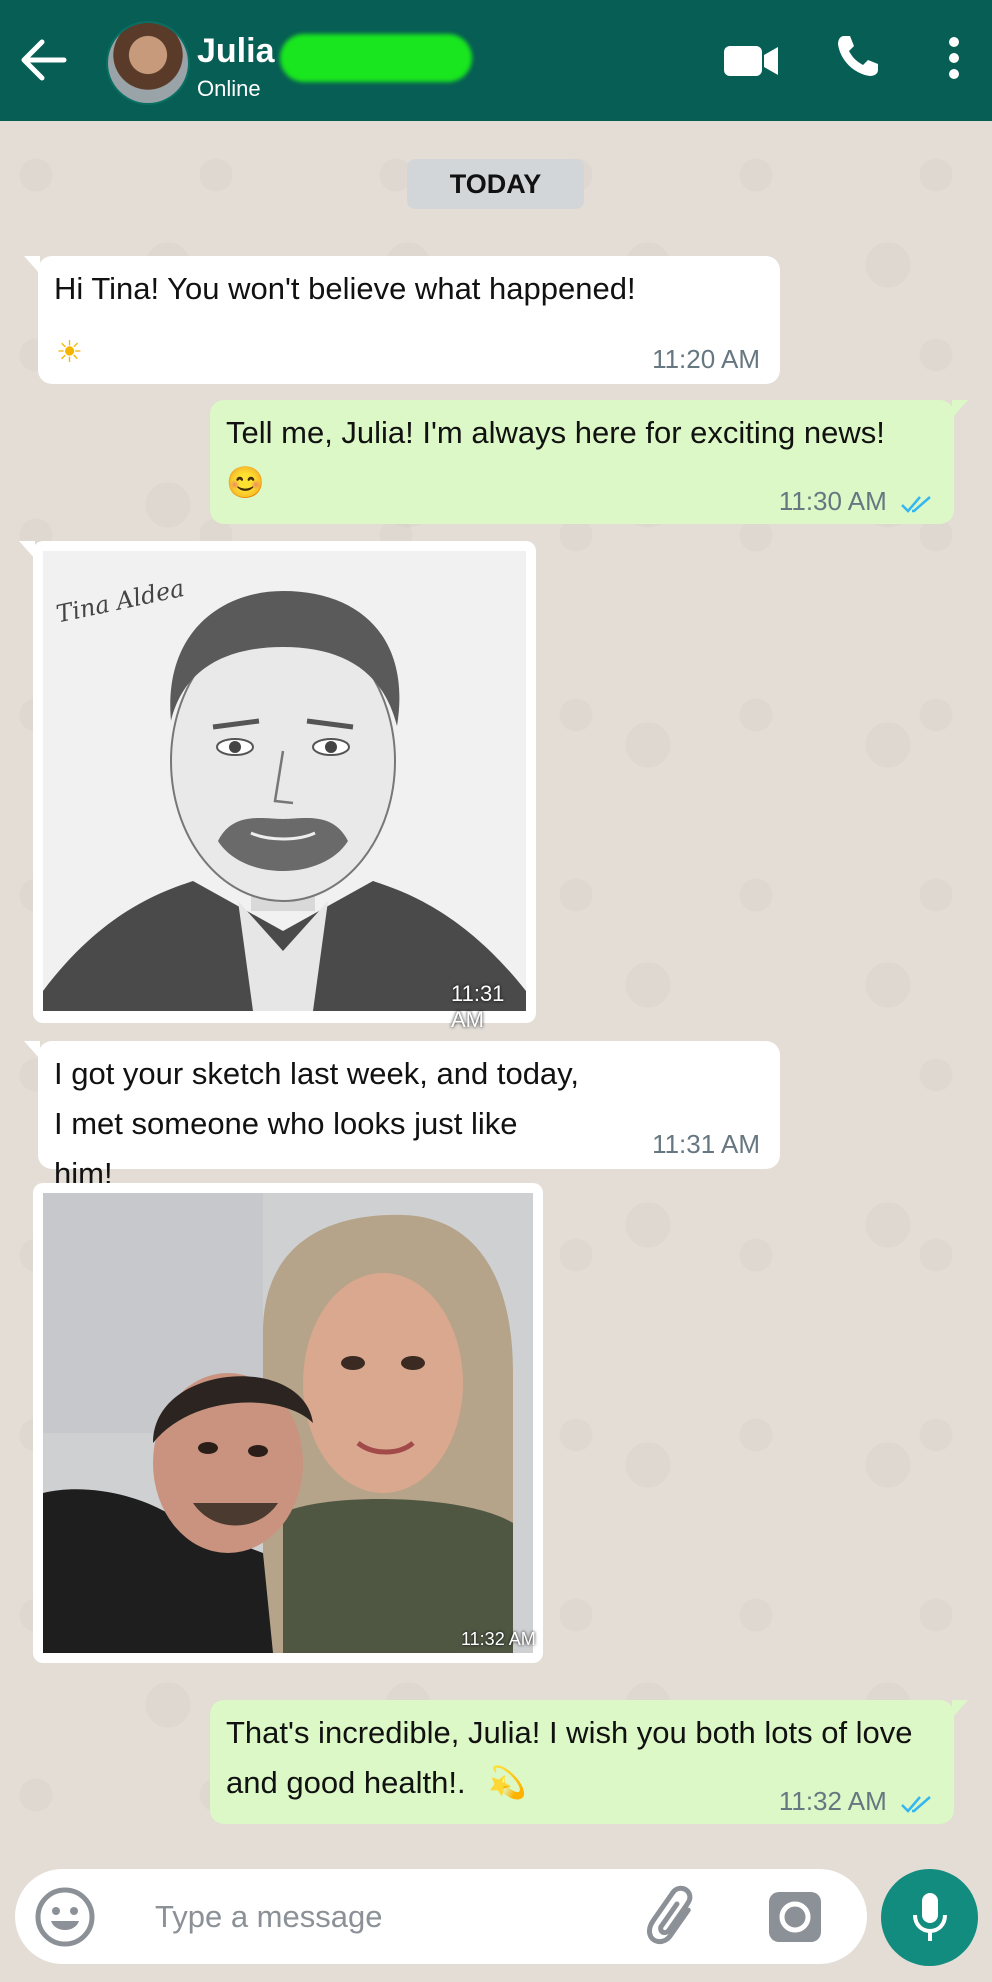 The width and height of the screenshot is (992, 1982). I want to click on smile-emoji: 😊, so click(245, 482).